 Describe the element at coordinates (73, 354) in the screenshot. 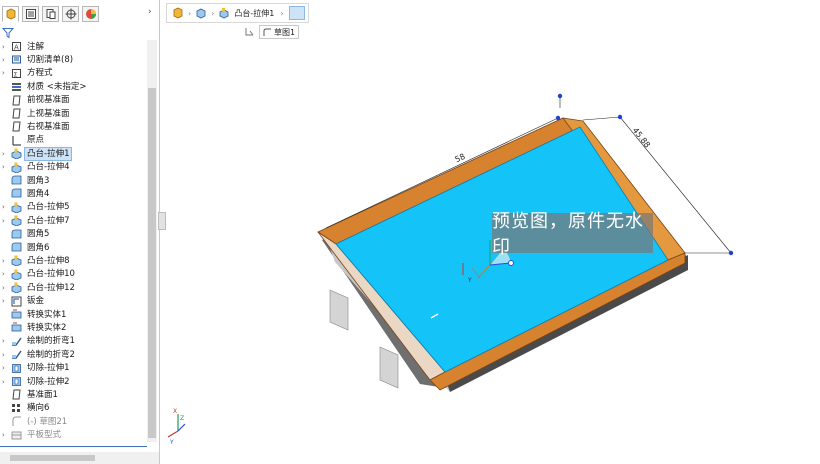

I see `tree-item: › 绘制的折弯2` at that location.